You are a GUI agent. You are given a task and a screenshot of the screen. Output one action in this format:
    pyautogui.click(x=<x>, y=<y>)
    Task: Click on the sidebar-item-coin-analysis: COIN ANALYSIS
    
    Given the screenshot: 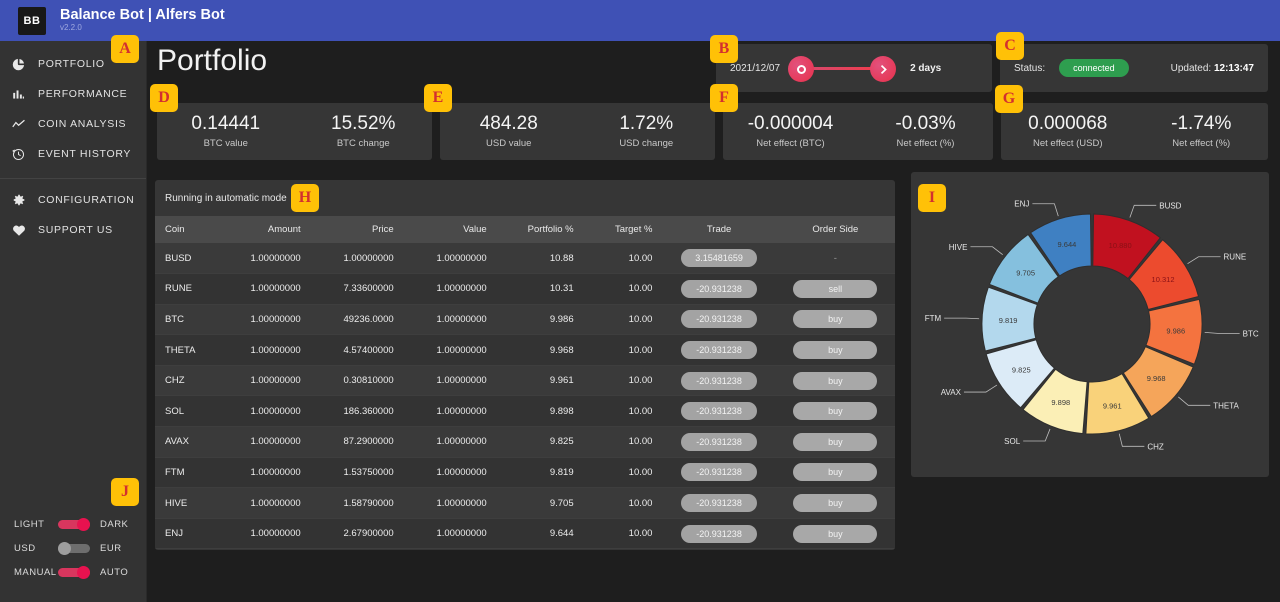 What is the action you would take?
    pyautogui.click(x=73, y=124)
    